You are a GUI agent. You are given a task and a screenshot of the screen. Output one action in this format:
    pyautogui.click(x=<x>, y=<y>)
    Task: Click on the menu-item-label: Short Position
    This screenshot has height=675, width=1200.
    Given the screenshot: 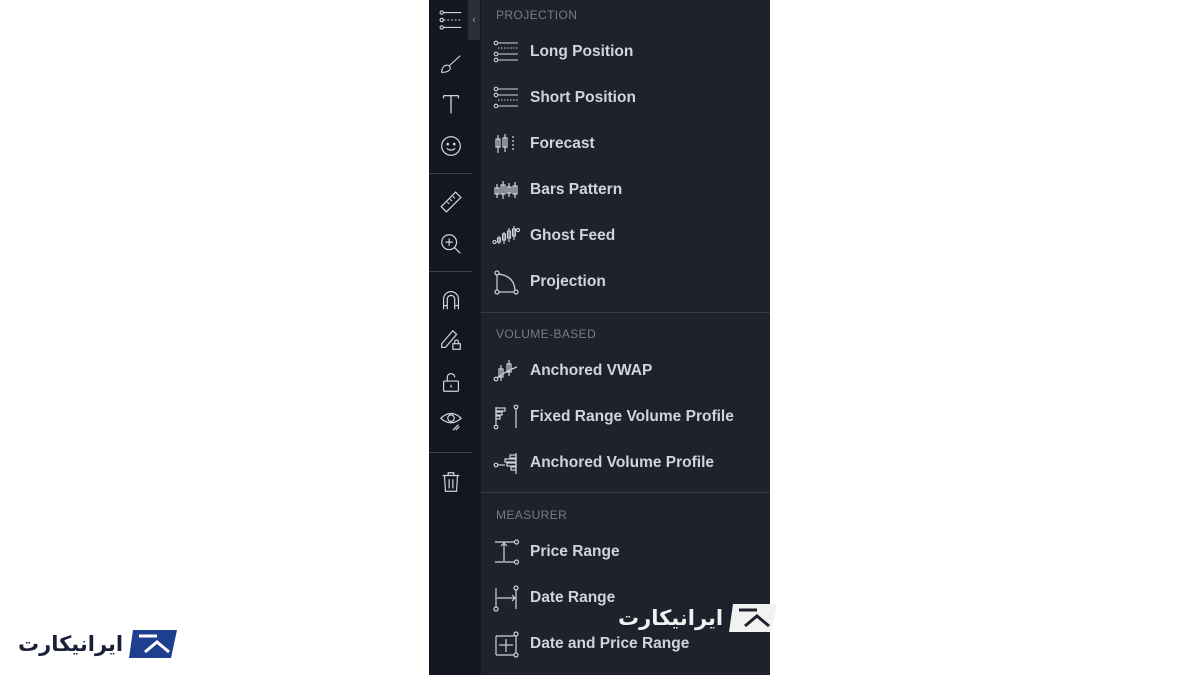 What is the action you would take?
    pyautogui.click(x=583, y=97)
    